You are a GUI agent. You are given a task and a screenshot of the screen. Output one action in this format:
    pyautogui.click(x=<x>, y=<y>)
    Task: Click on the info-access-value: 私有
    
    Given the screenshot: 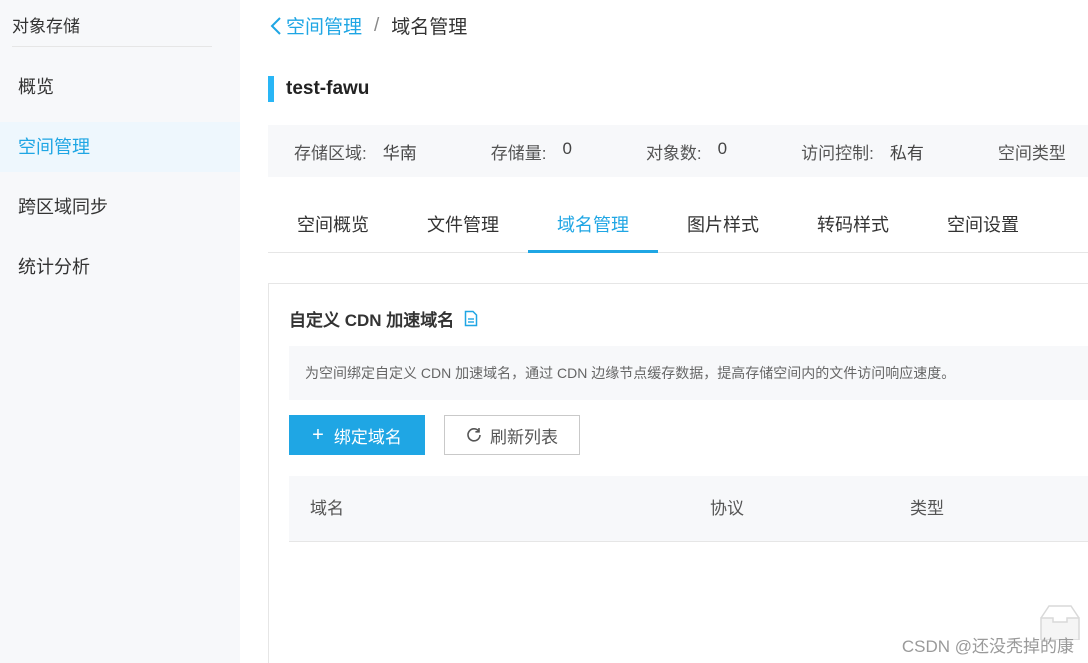 What is the action you would take?
    pyautogui.click(x=906, y=153)
    